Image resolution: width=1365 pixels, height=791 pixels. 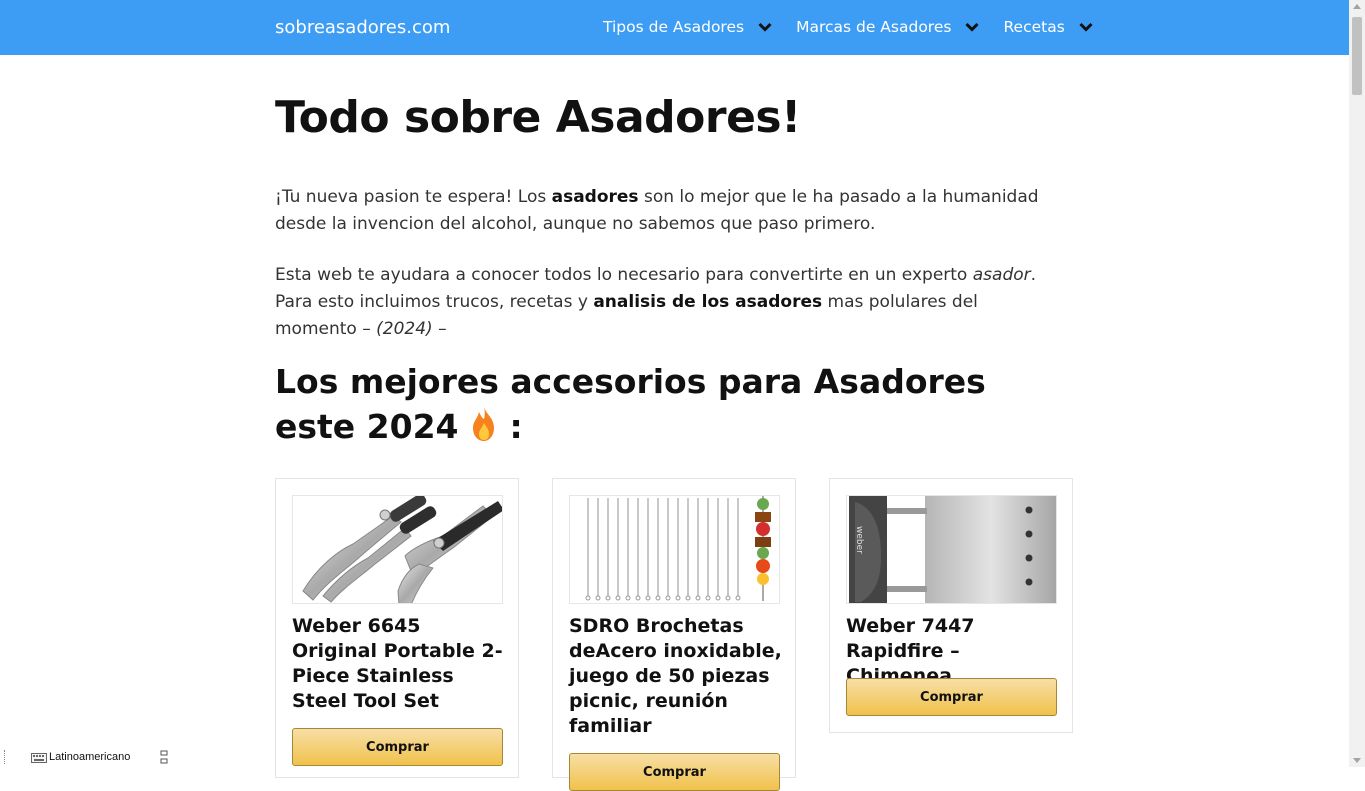 I want to click on product-image-tongs, so click(x=397, y=549).